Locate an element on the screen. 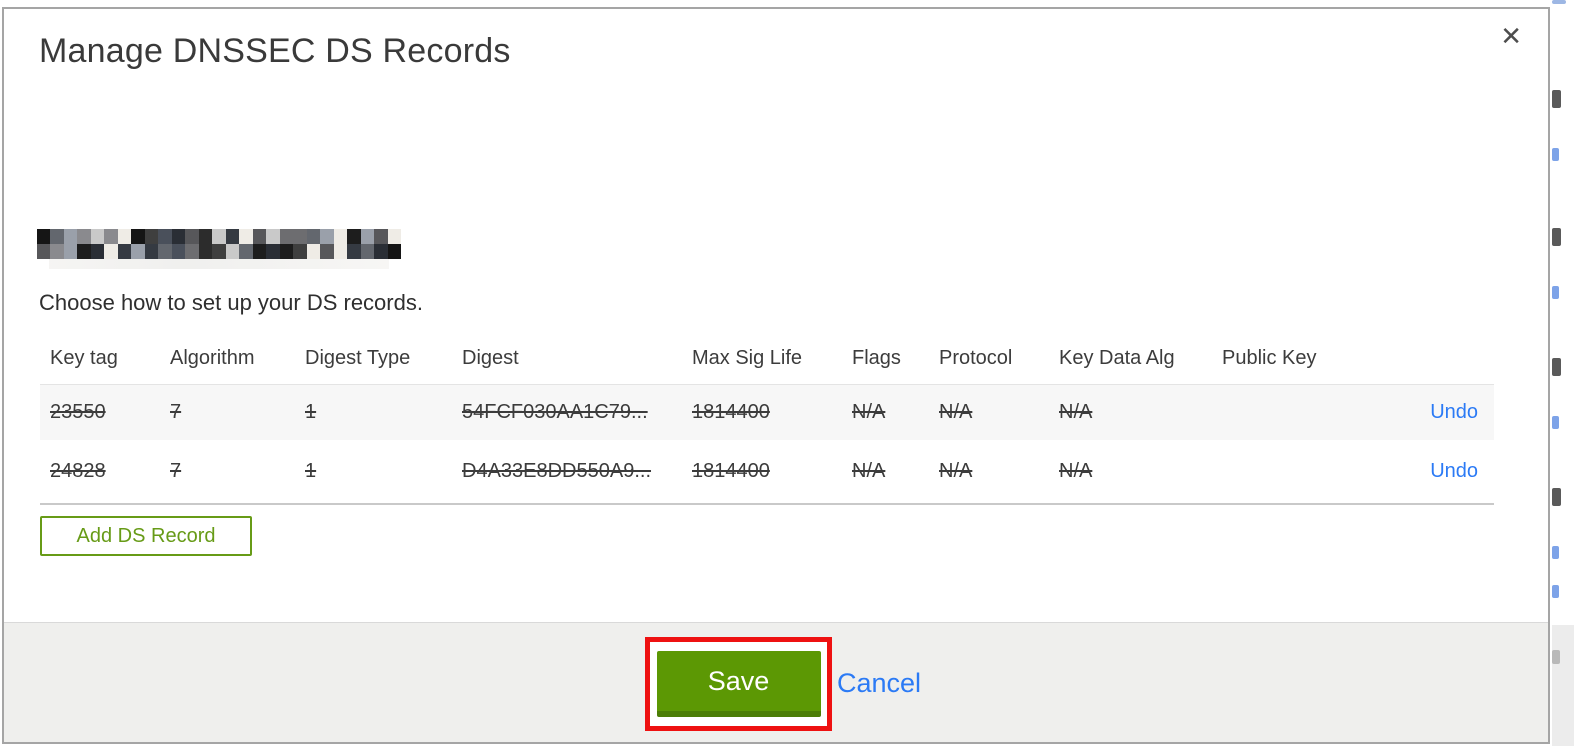 Image resolution: width=1574 pixels, height=746 pixels. header-digest-type: Digest Type is located at coordinates (358, 358).